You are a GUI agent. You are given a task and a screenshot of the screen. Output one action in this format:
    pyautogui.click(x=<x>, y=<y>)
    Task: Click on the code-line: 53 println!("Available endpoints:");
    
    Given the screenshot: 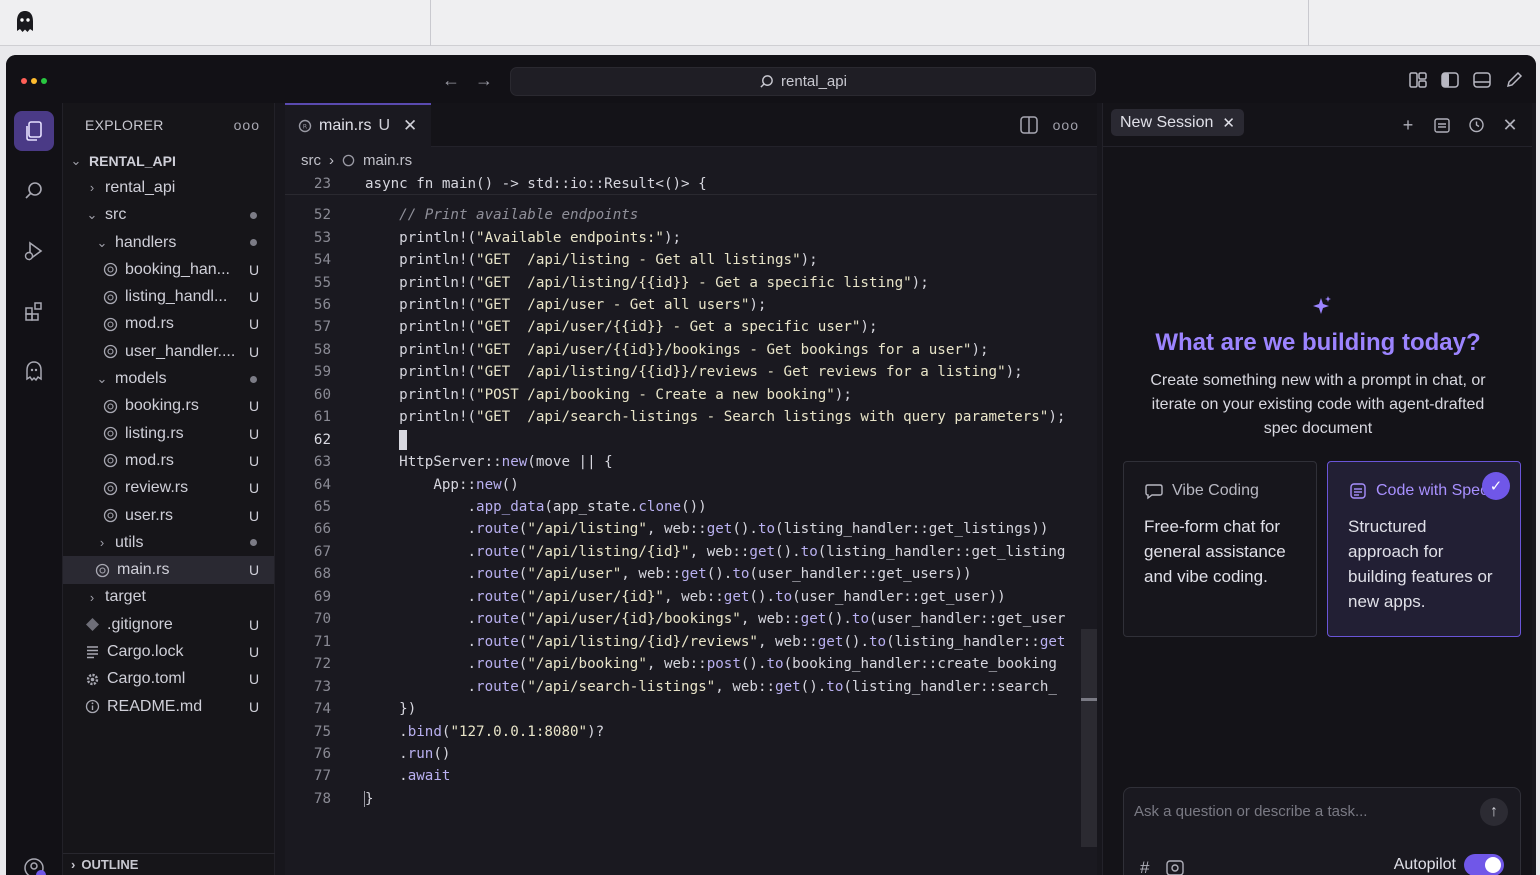 What is the action you would take?
    pyautogui.click(x=691, y=237)
    